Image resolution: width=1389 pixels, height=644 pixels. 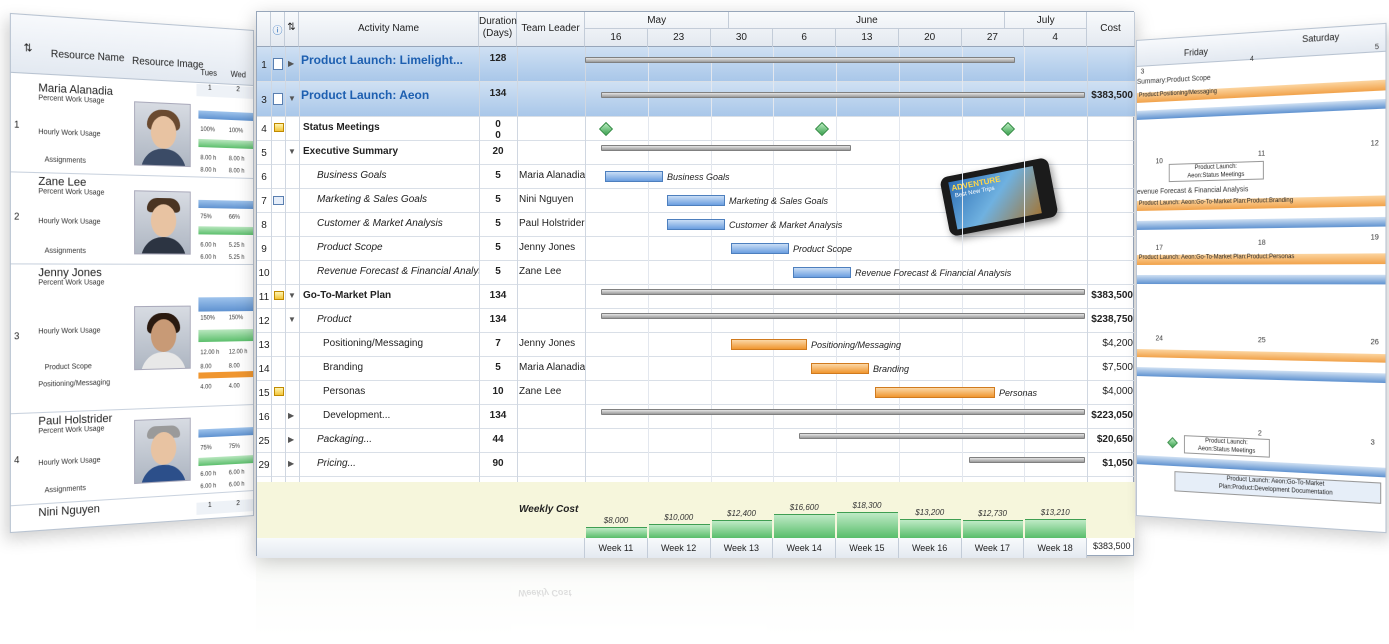 I want to click on gantt-row: 9 Product Scope 5 Jenny Jones, so click(x=696, y=249).